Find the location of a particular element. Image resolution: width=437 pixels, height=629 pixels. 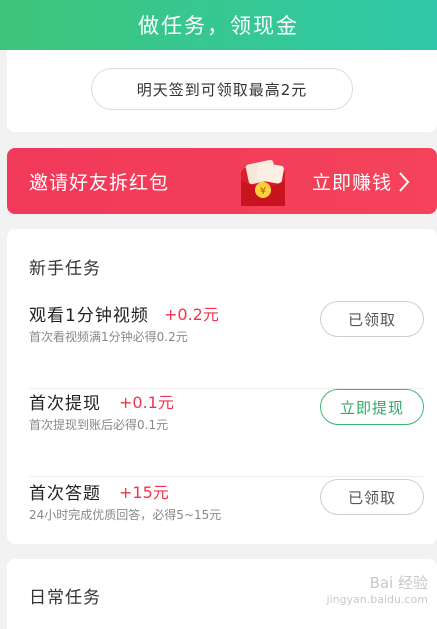

task-name: 观看1分钟视频 is located at coordinates (89, 316).